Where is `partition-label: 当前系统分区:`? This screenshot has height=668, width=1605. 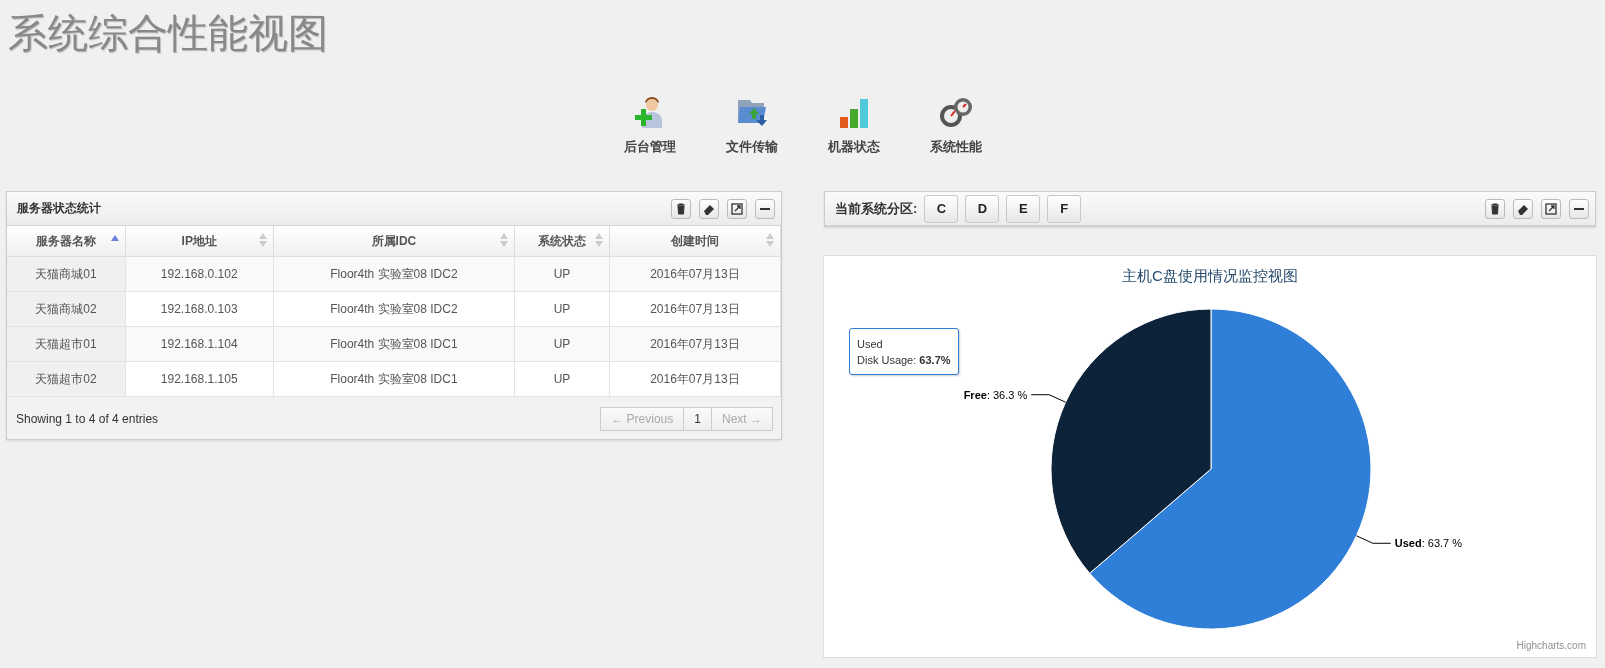 partition-label: 当前系统分区: is located at coordinates (876, 208).